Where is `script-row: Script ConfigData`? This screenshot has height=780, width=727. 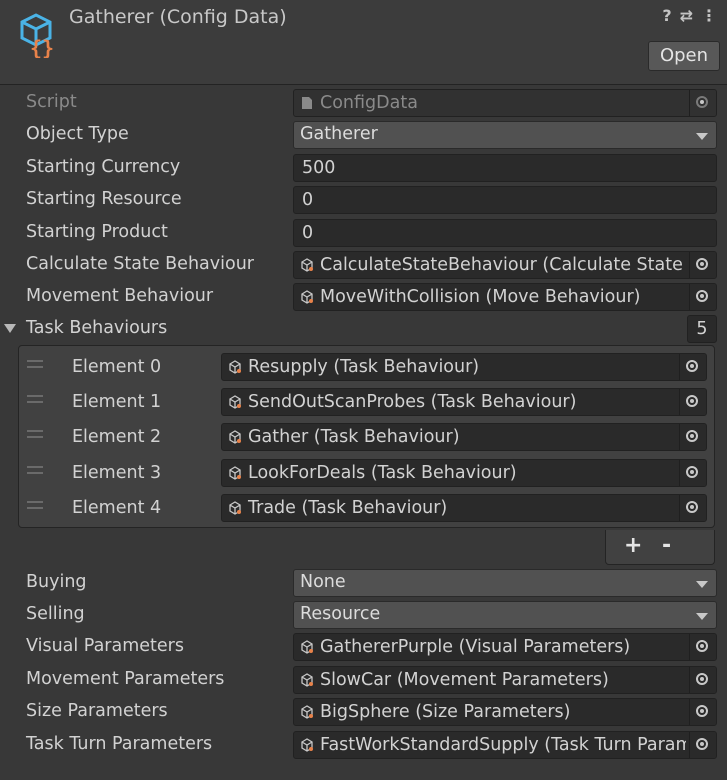
script-row: Script ConfigData is located at coordinates (363, 103).